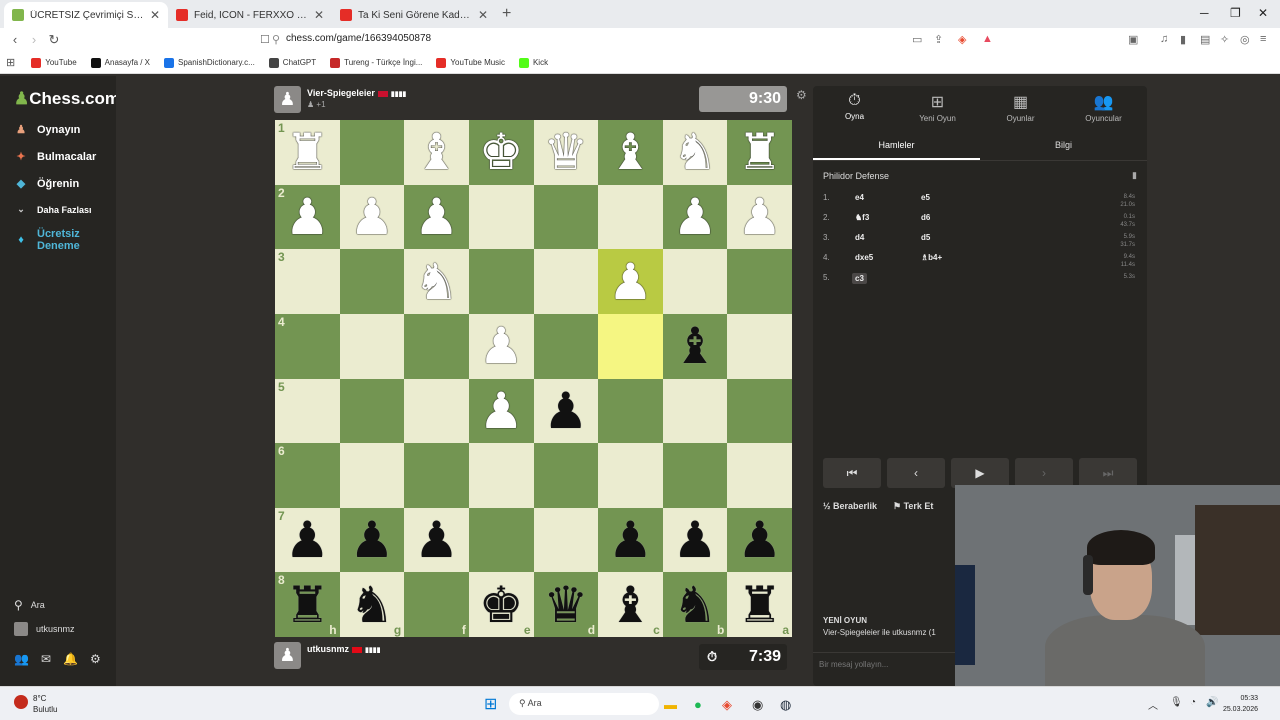 This screenshot has width=1280, height=720. Describe the element at coordinates (727, 705) in the screenshot. I see `brave-icon: ◈` at that location.